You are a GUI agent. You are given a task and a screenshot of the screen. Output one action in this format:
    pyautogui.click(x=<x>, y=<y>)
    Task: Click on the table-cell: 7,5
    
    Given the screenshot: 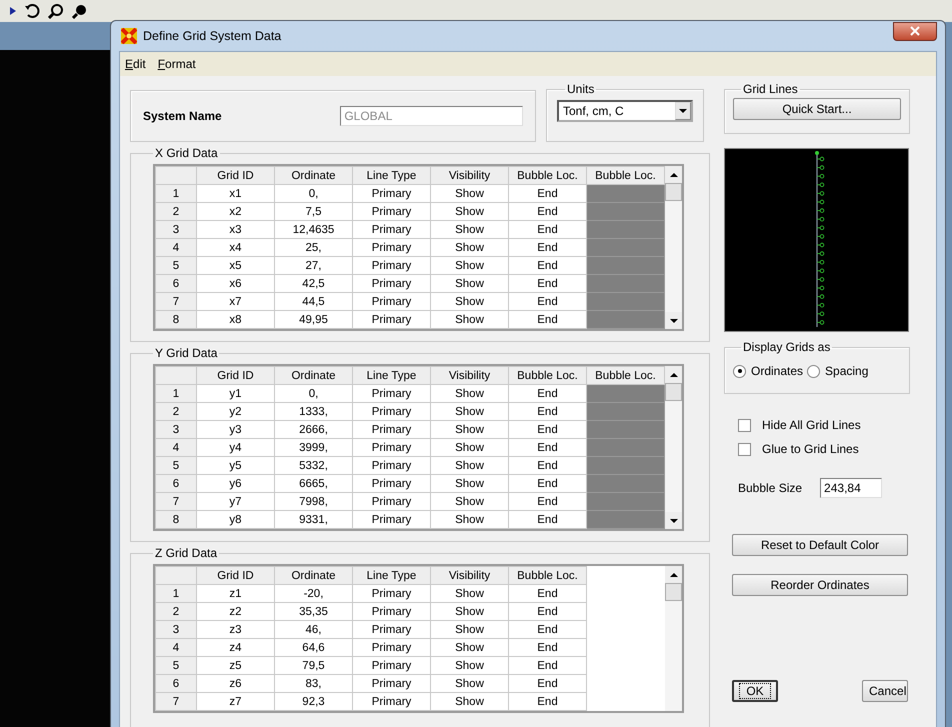 What is the action you would take?
    pyautogui.click(x=313, y=211)
    